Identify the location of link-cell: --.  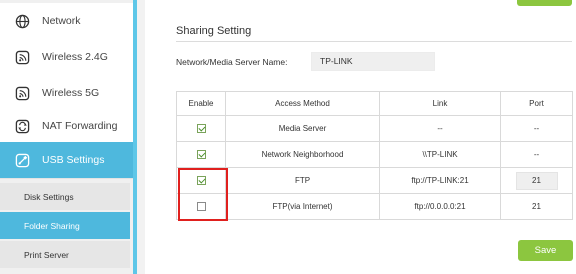
(440, 128).